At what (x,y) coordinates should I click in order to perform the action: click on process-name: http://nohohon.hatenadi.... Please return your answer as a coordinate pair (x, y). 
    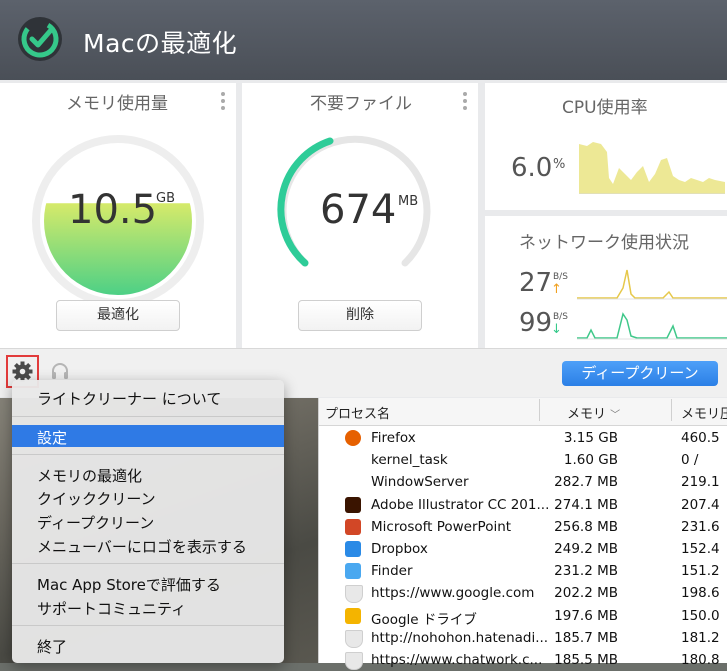
    Looking at the image, I should click on (460, 637).